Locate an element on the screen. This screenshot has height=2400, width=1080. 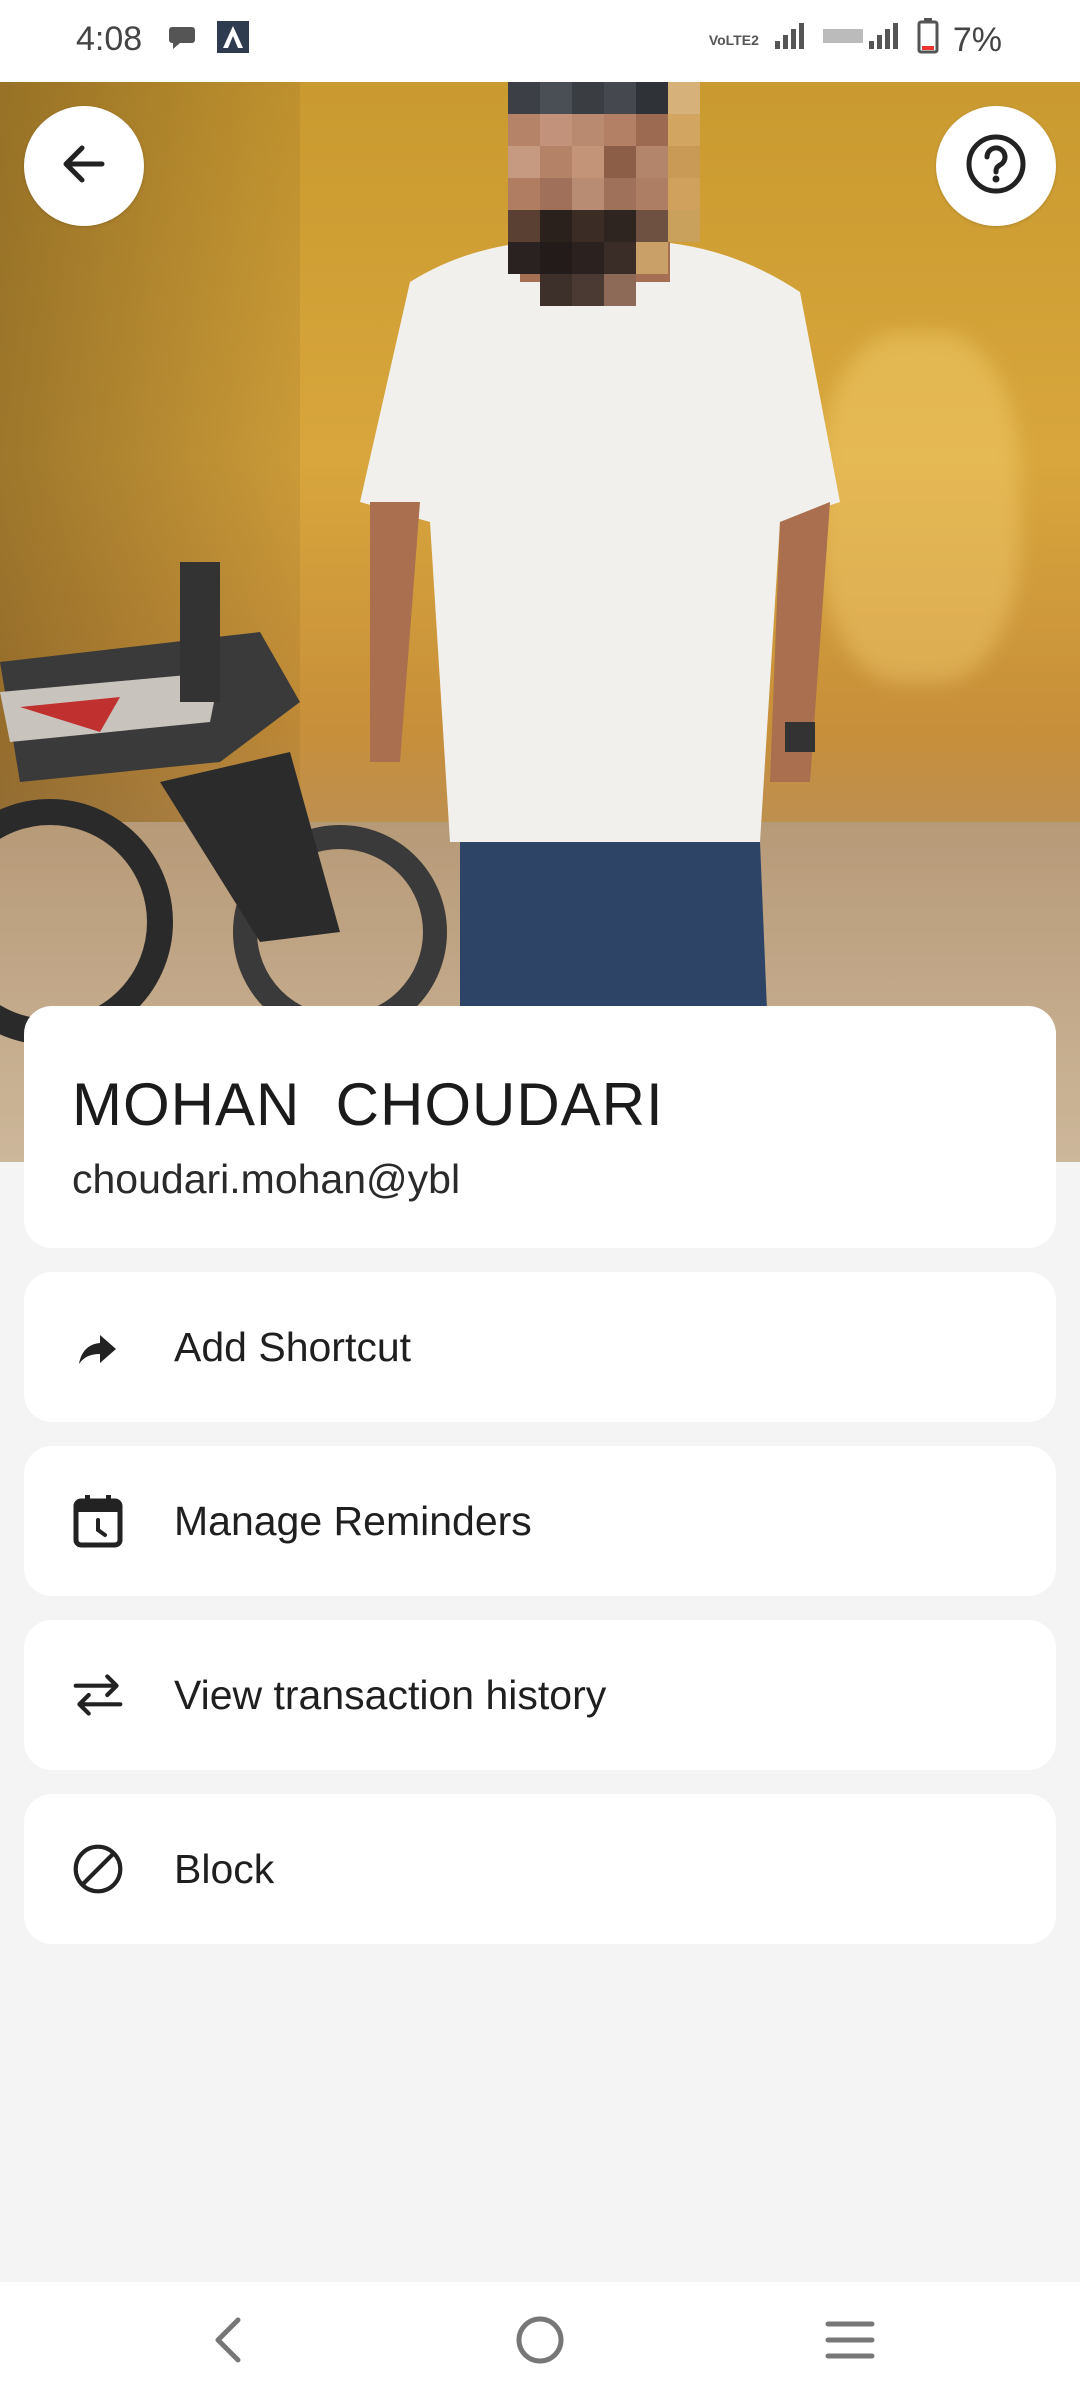
add-shortcut-button: Add Shortcut is located at coordinates (540, 1347).